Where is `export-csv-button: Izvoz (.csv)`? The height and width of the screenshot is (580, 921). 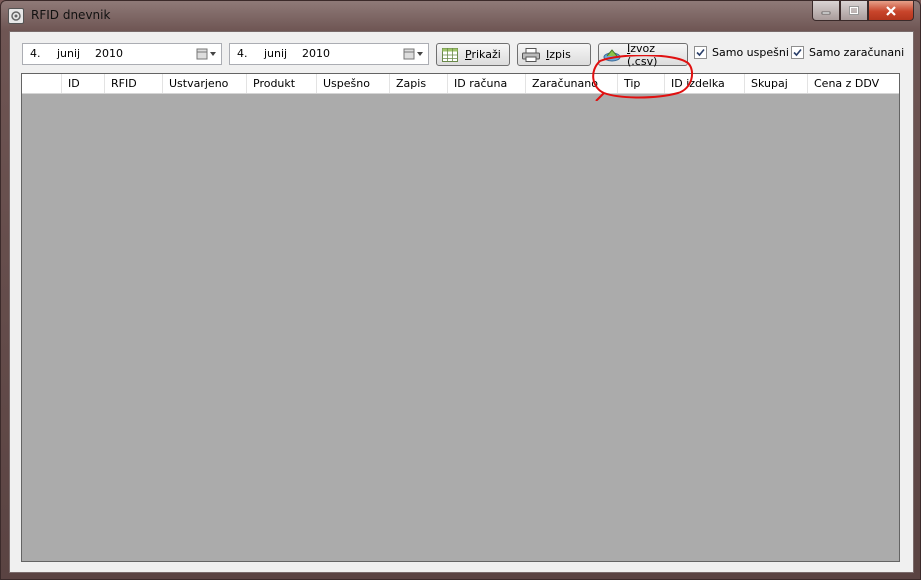 export-csv-button: Izvoz (.csv) is located at coordinates (643, 54).